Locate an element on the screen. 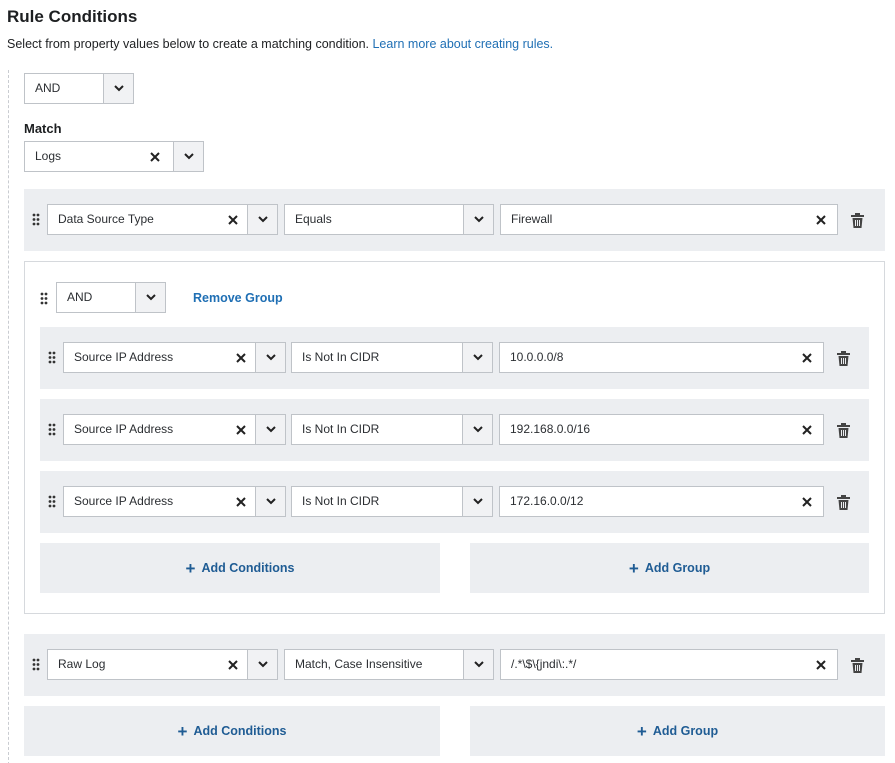 The width and height of the screenshot is (895, 763). learn-more-link: Learn more about creating rules. is located at coordinates (462, 44).